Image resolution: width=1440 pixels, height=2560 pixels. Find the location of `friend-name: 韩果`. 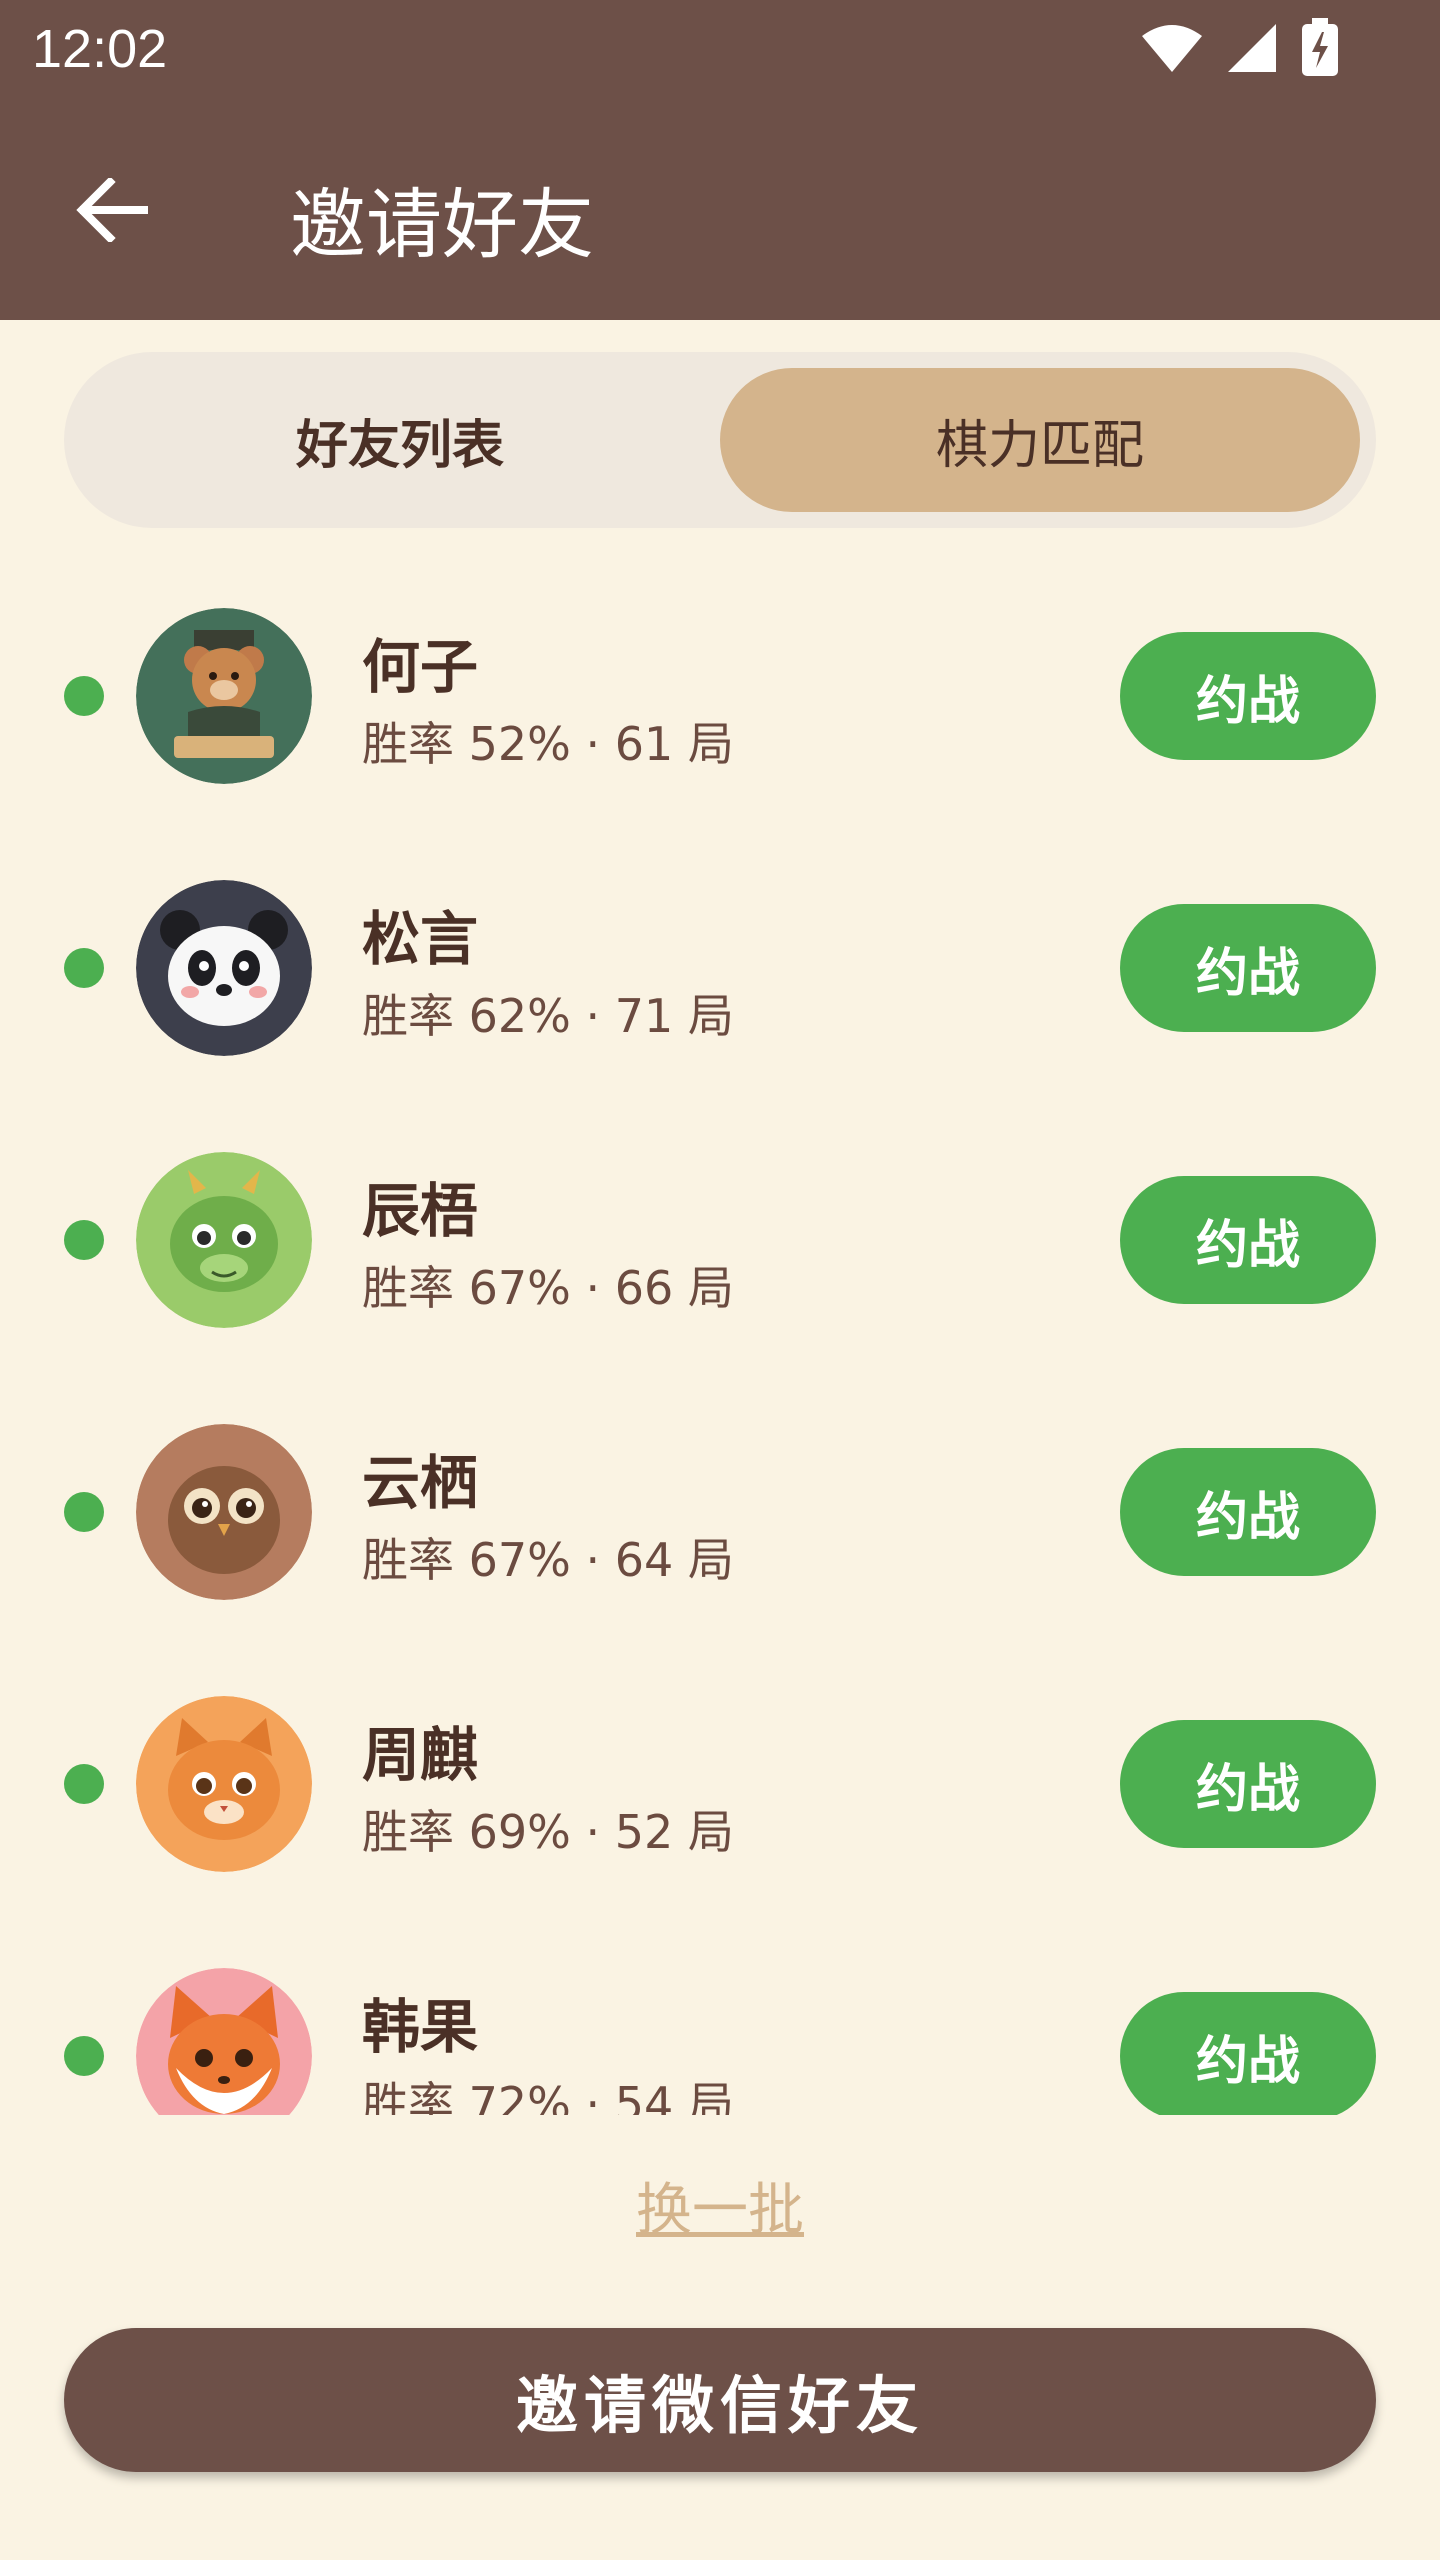

friend-name: 韩果 is located at coordinates (420, 2027).